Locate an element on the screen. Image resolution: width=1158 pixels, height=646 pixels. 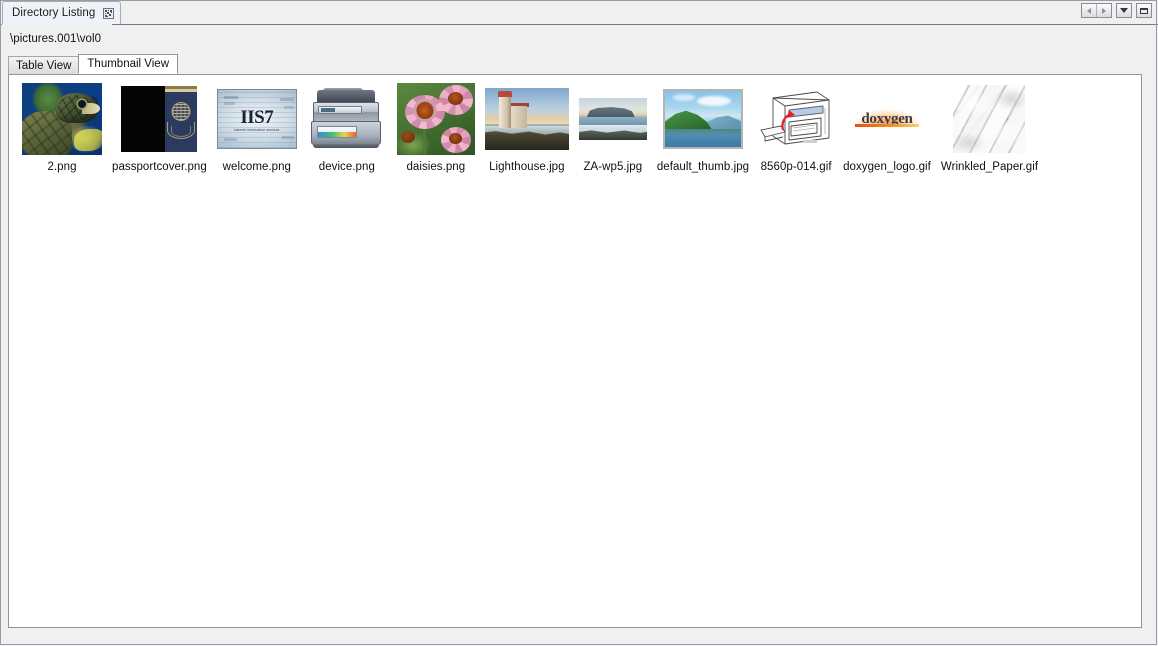
tab-underline-mask is located at coordinates (57, 24).